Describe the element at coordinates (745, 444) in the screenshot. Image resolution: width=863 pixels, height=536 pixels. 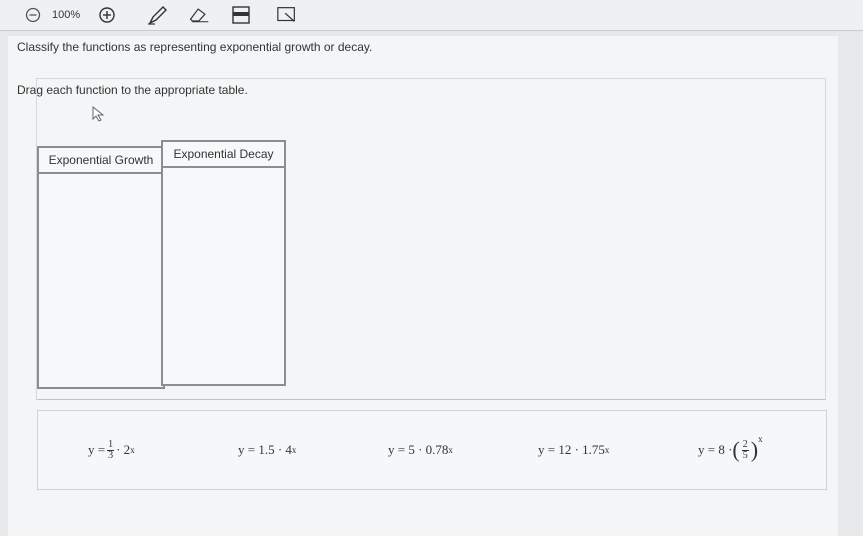
I see `tile5-numerator: 2` at that location.